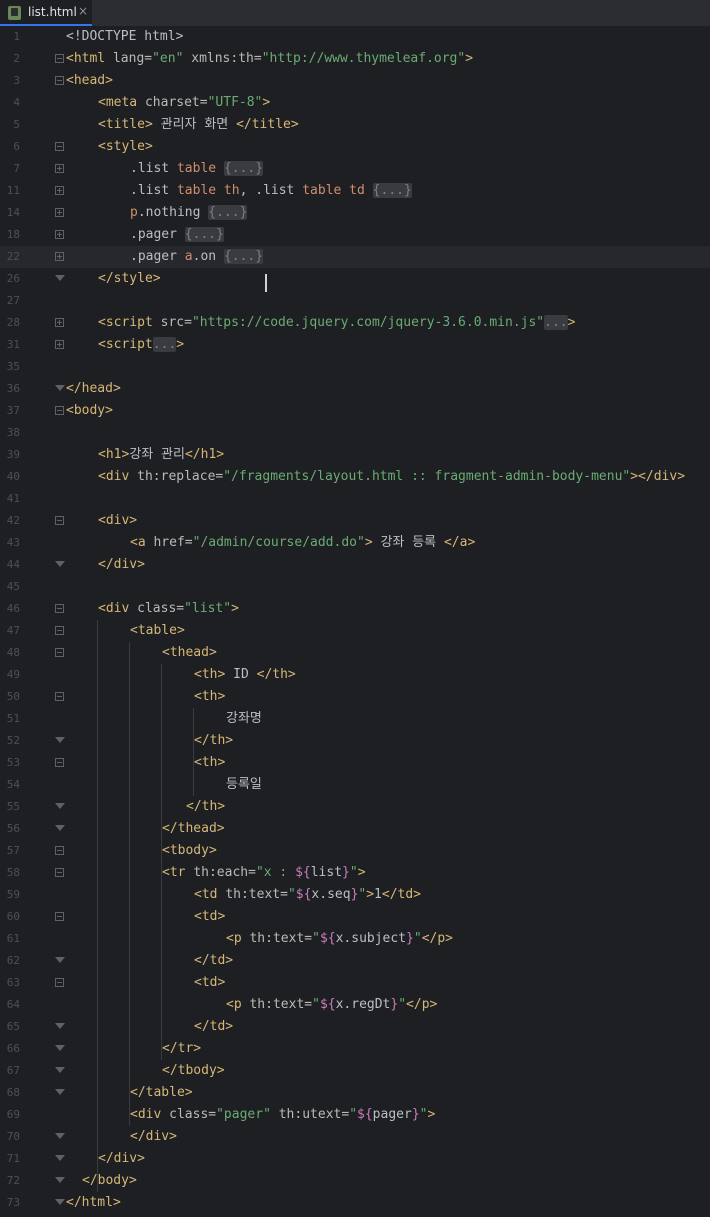 Image resolution: width=710 pixels, height=1217 pixels. I want to click on code-text: <div class="pager" th:utext="${pager}">, so click(282, 1115).